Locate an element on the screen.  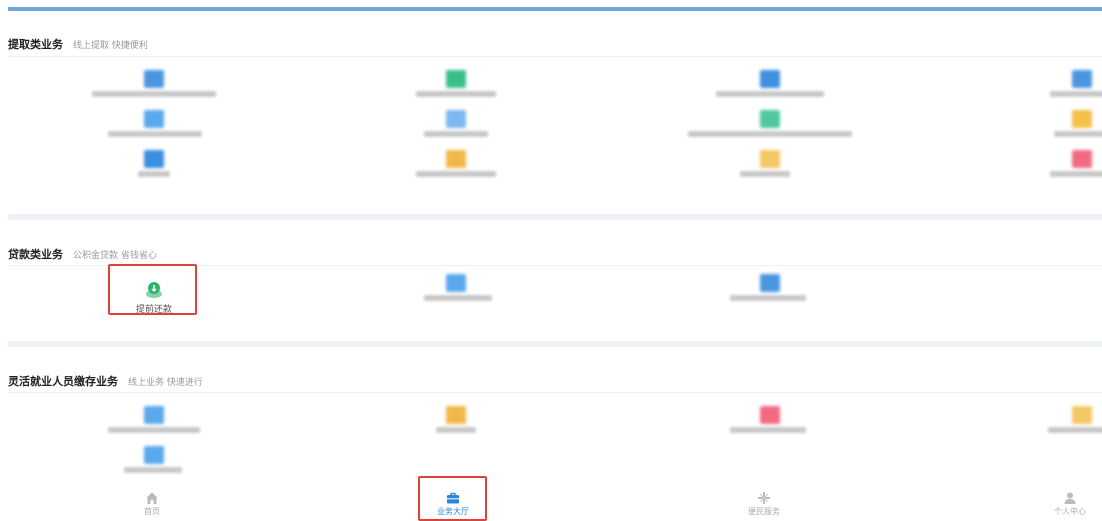
top-accent-bar is located at coordinates (555, 9).